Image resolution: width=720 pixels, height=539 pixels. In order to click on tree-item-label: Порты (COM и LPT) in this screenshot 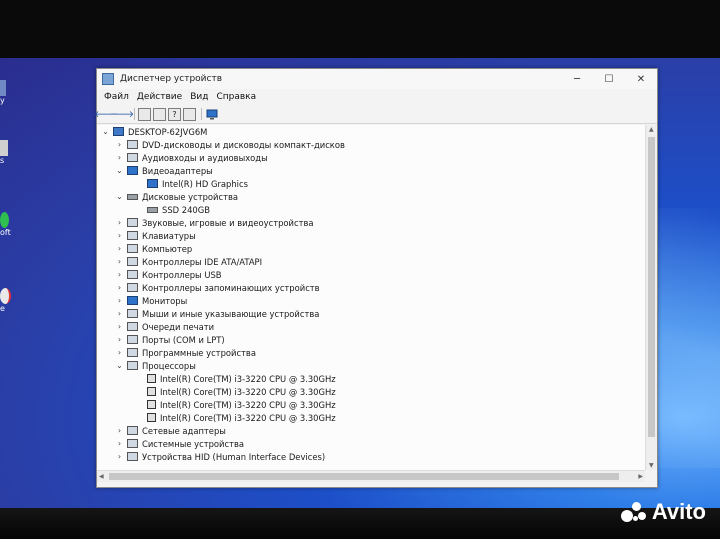, I will do `click(183, 339)`.